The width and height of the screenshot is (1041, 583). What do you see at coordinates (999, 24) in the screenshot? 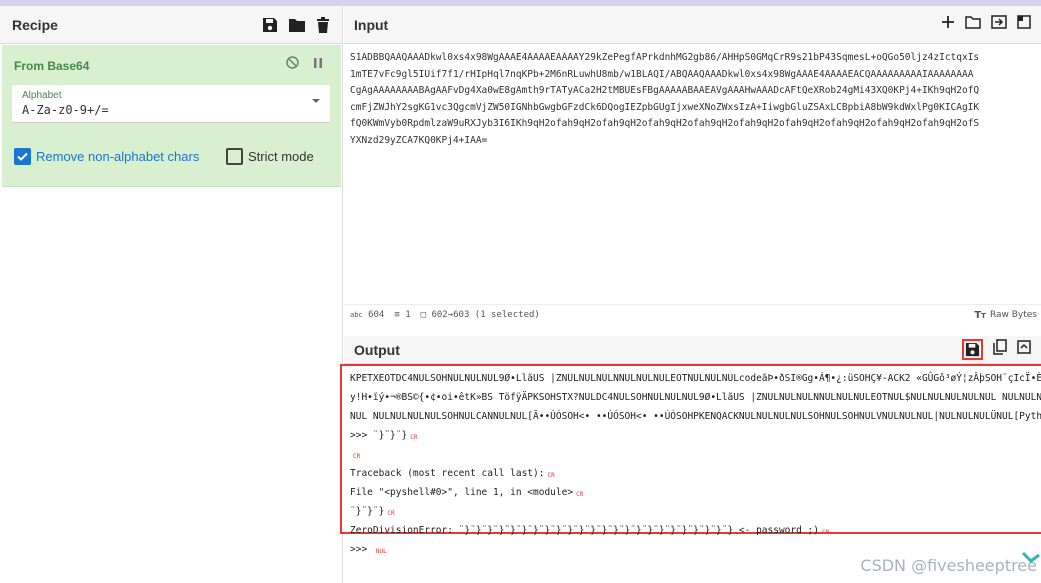
I see `open-input-icon` at bounding box center [999, 24].